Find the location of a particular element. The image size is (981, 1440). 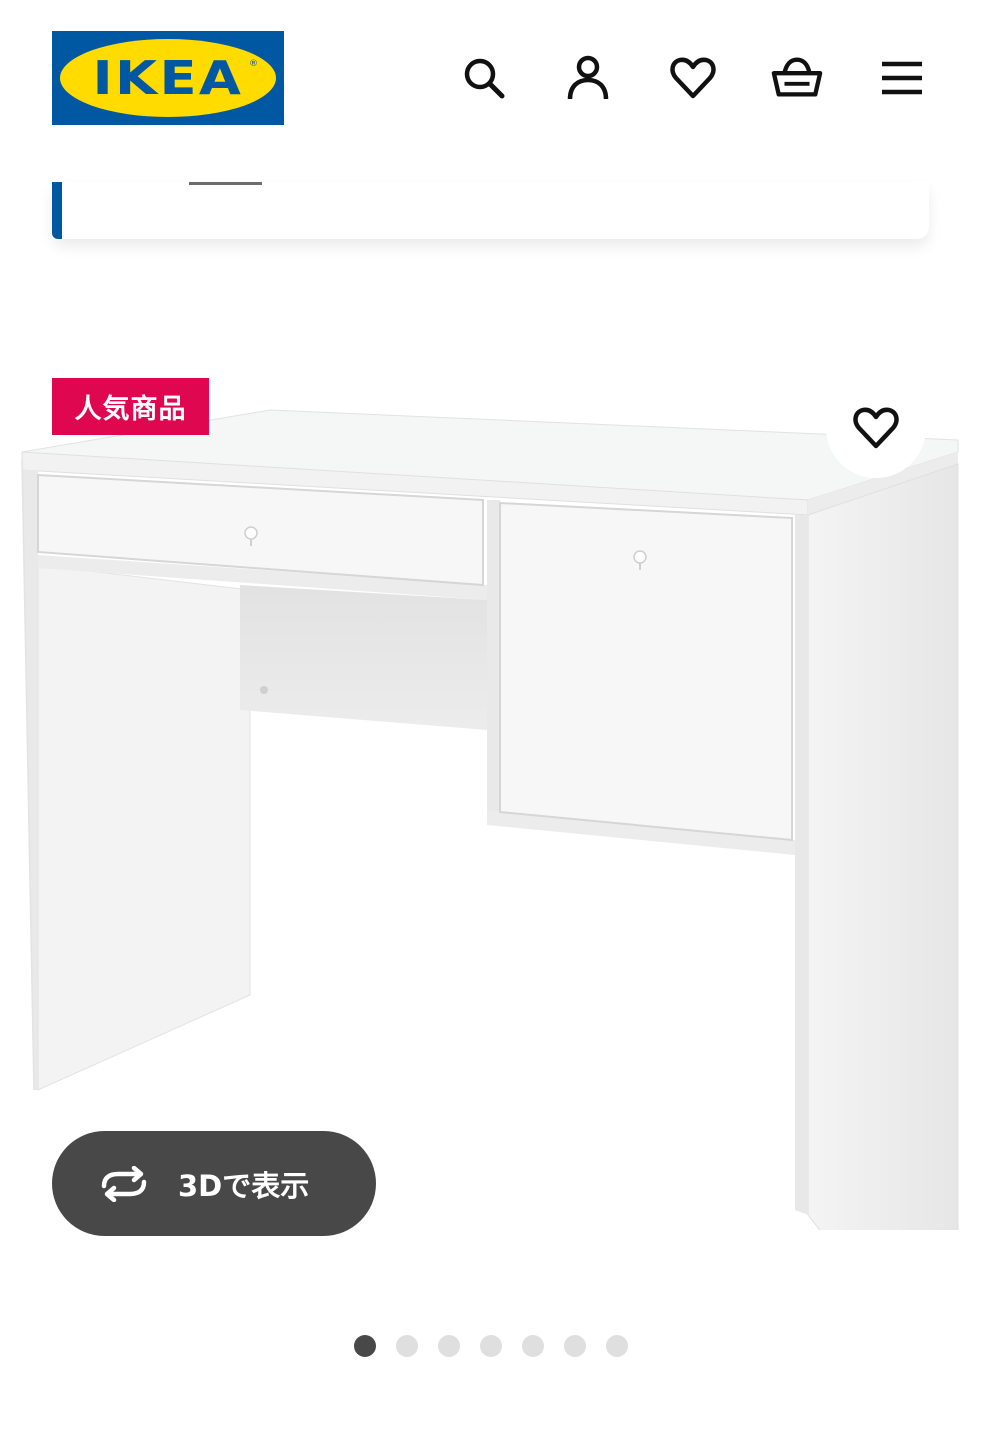

favorites-button is located at coordinates (693, 78).